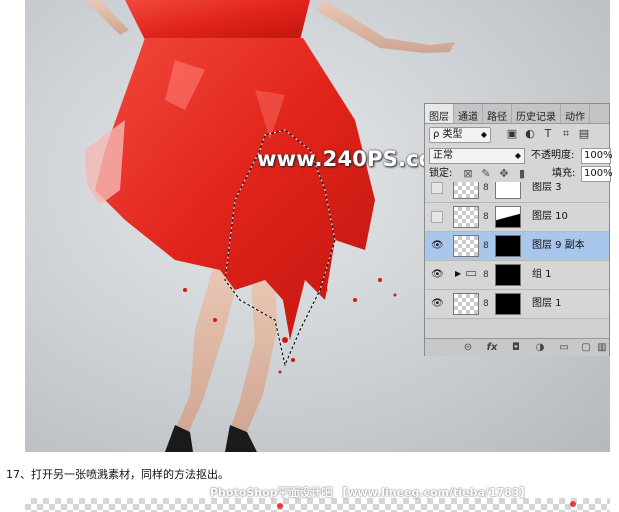  Describe the element at coordinates (575, 113) in the screenshot. I see `tab-actions: 动作` at that location.